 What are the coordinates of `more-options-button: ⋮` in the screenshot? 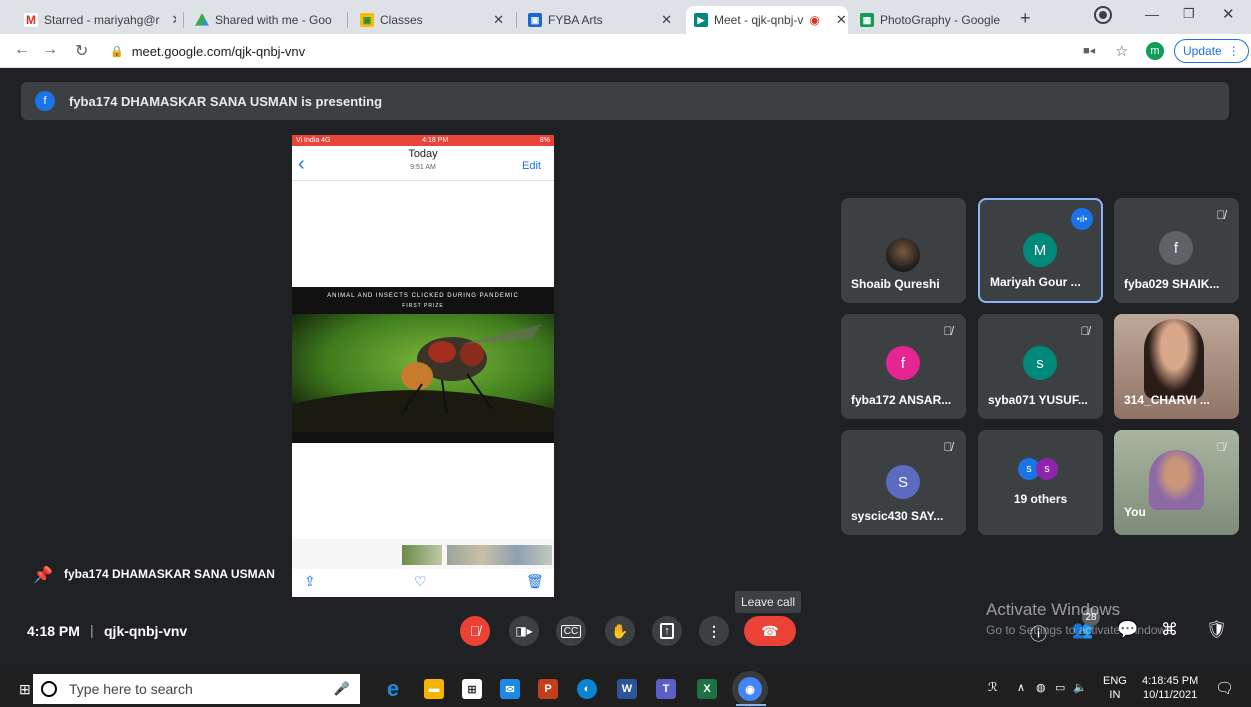 It's located at (714, 631).